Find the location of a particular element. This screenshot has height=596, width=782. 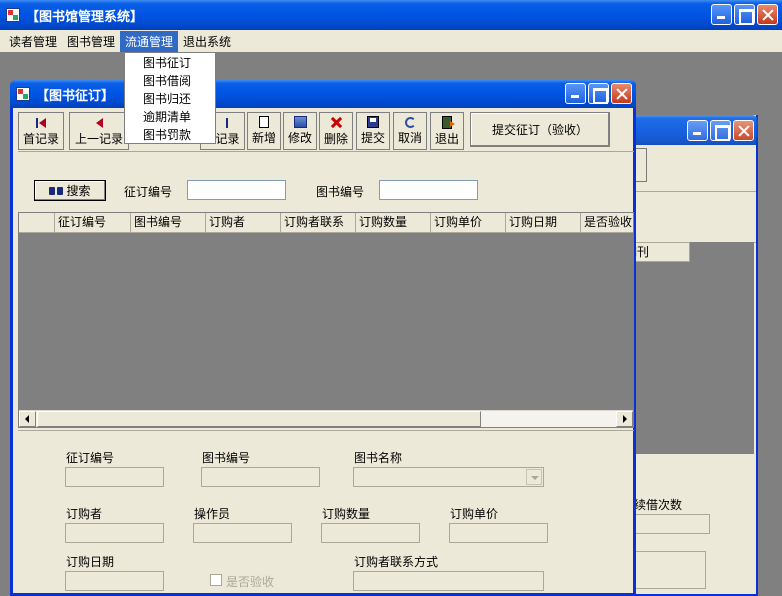

detail-order-no-label: 征订编号 is located at coordinates (90, 458).